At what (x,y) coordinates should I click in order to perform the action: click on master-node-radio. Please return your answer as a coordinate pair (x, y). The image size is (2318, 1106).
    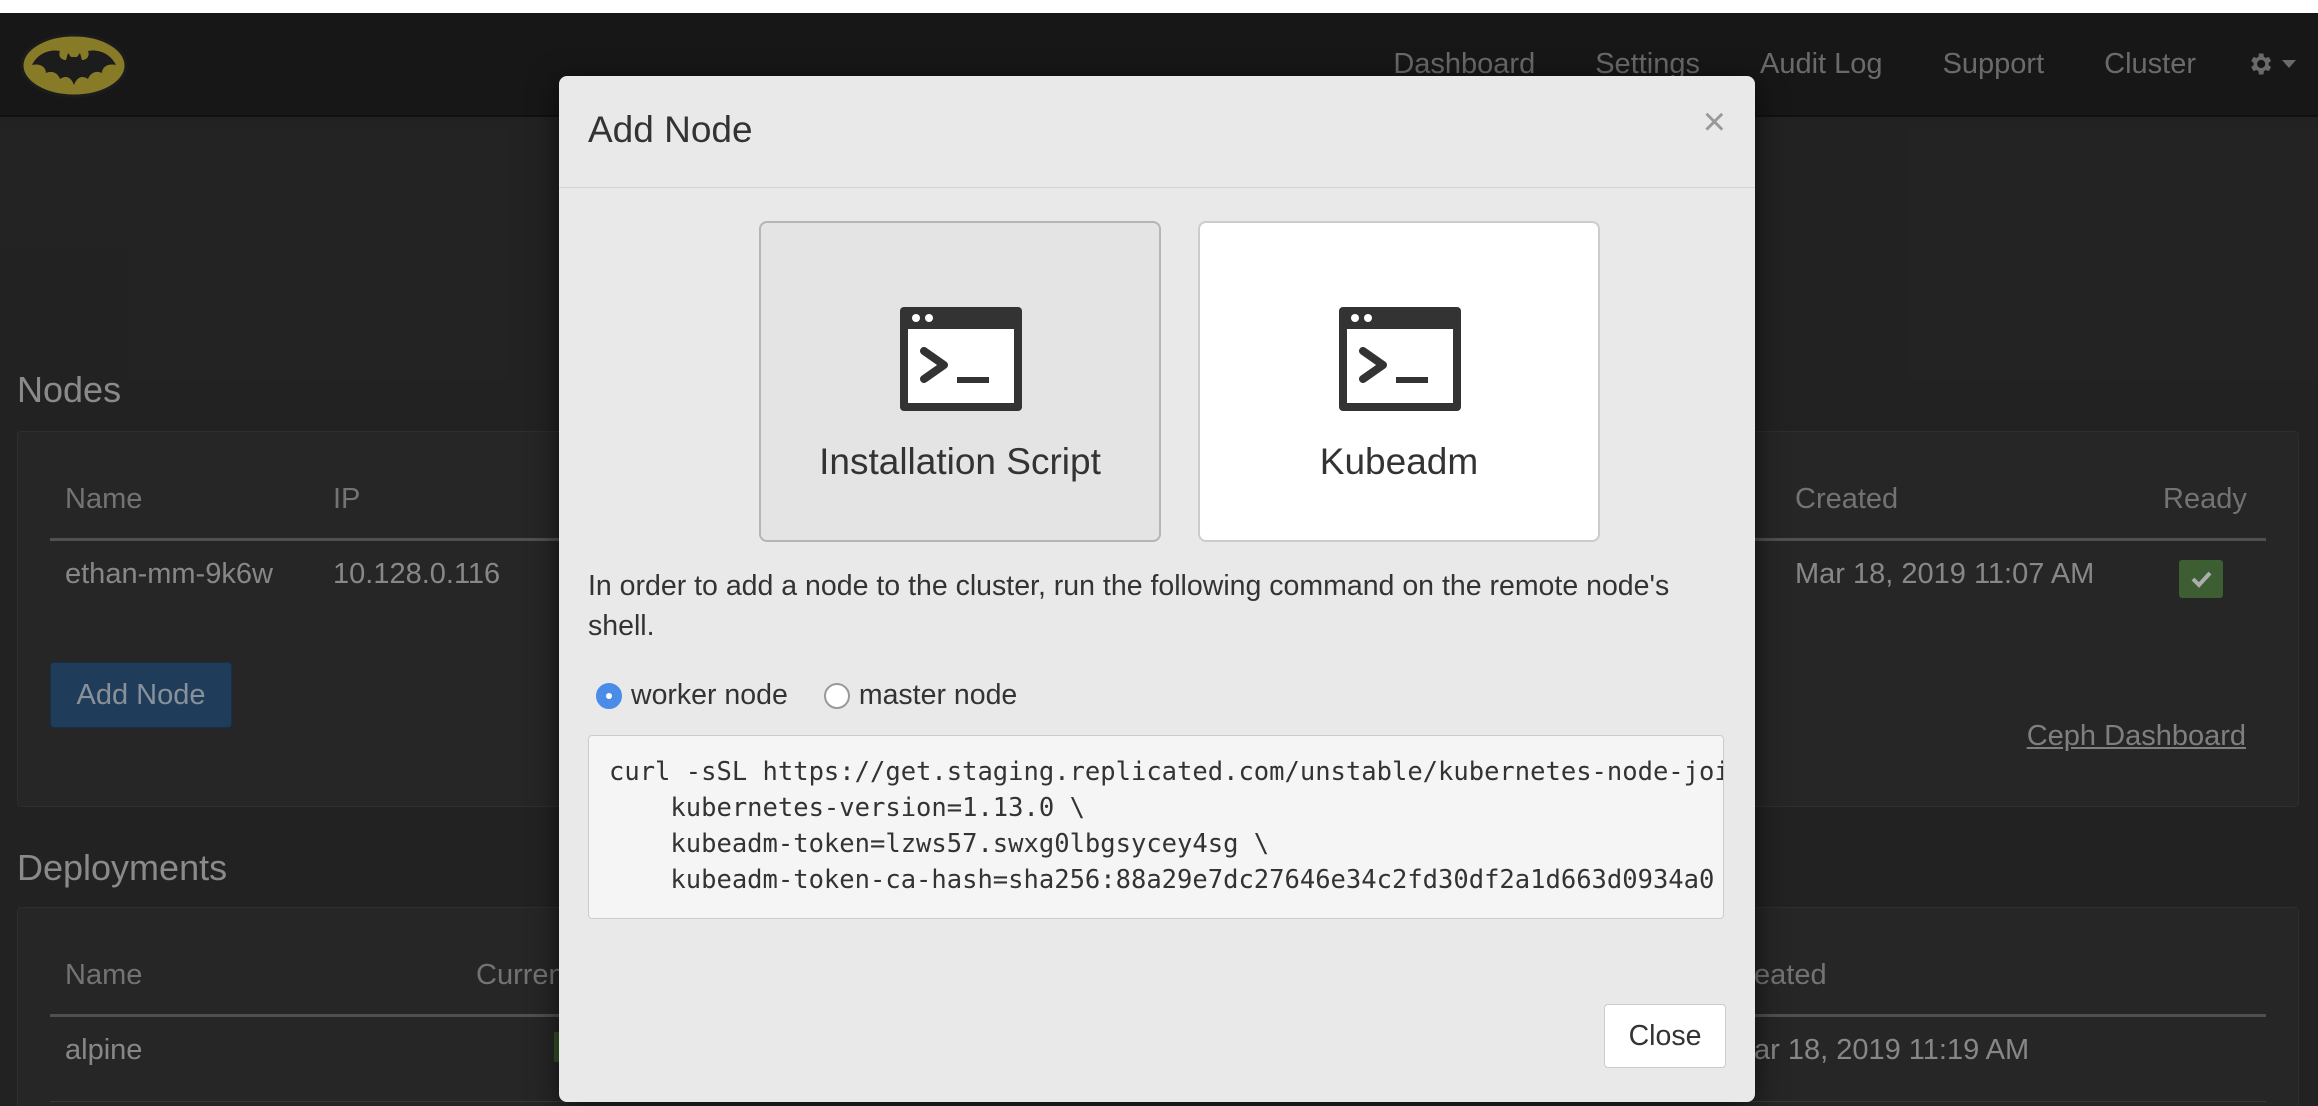
    Looking at the image, I should click on (836, 695).